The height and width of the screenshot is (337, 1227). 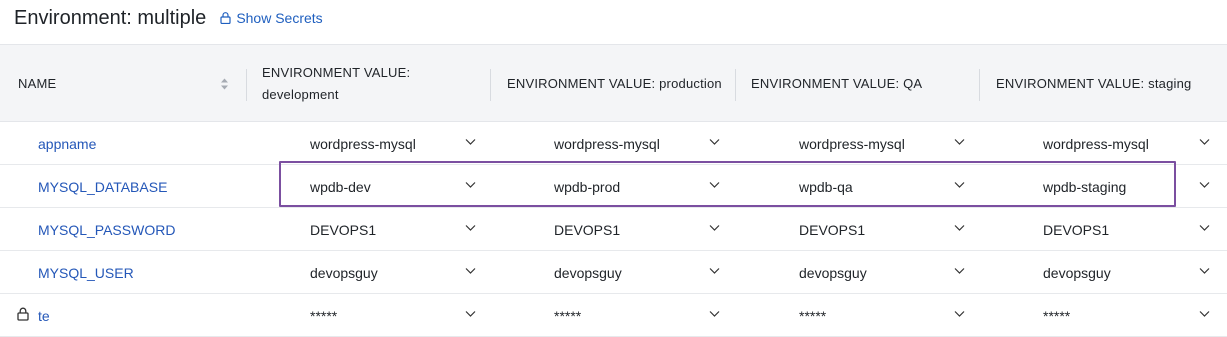 I want to click on sort-icon, so click(x=224, y=84).